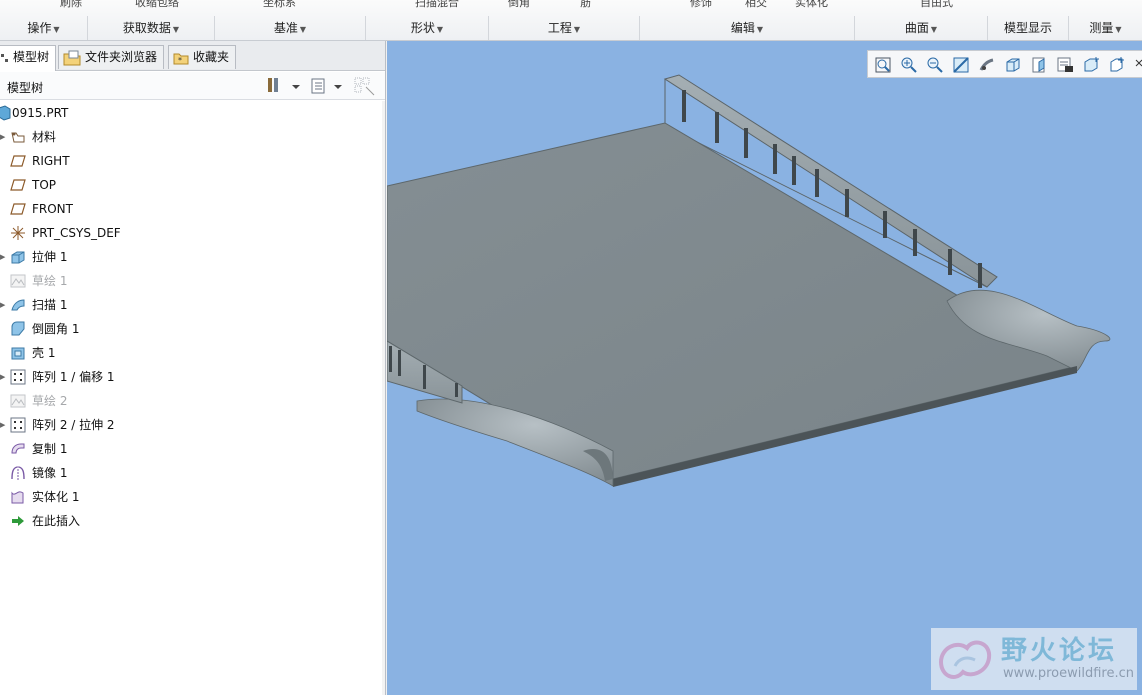  Describe the element at coordinates (1091, 65) in the screenshot. I see `datum-display-icon` at that location.